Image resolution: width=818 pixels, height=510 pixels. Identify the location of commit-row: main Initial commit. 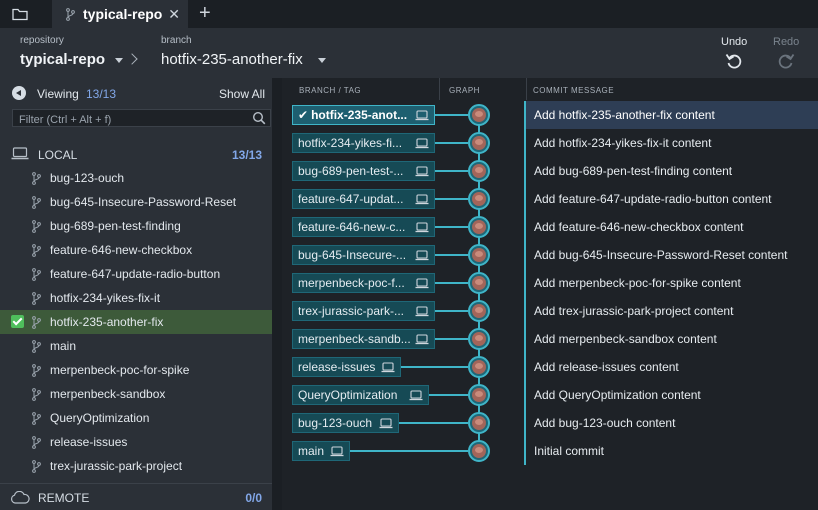
(550, 451).